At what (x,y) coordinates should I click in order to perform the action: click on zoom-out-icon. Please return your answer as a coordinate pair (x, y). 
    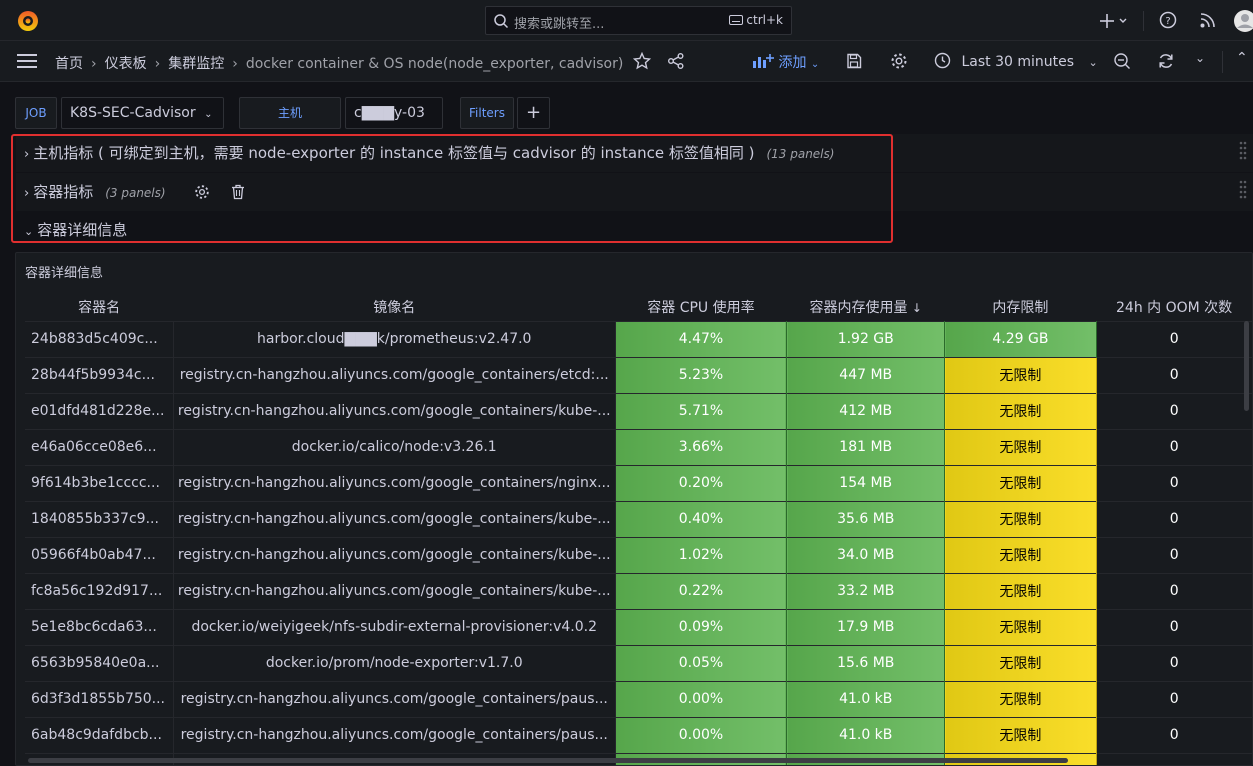
    Looking at the image, I should click on (1122, 61).